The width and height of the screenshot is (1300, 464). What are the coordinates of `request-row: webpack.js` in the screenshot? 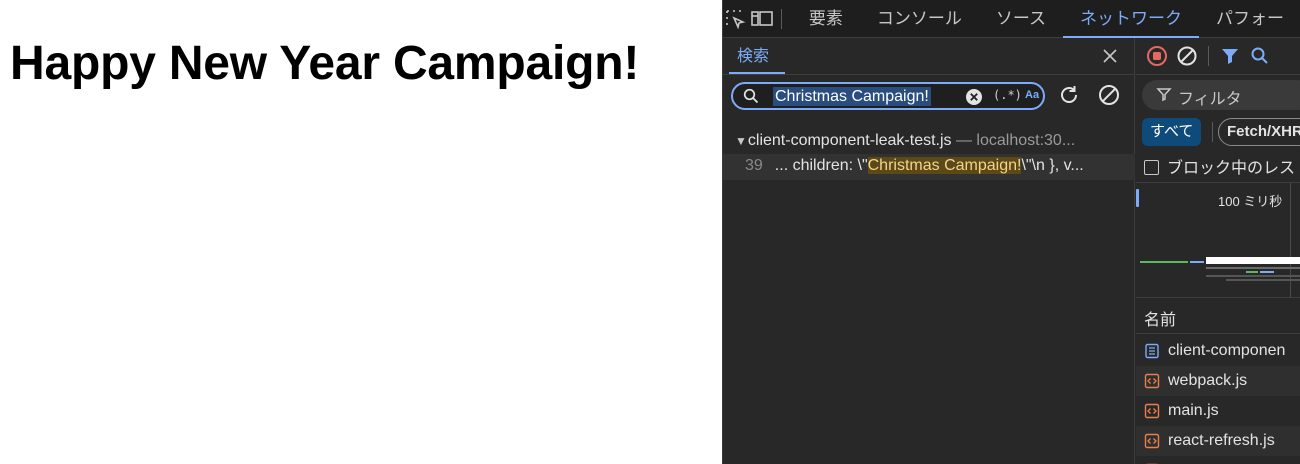 It's located at (1218, 381).